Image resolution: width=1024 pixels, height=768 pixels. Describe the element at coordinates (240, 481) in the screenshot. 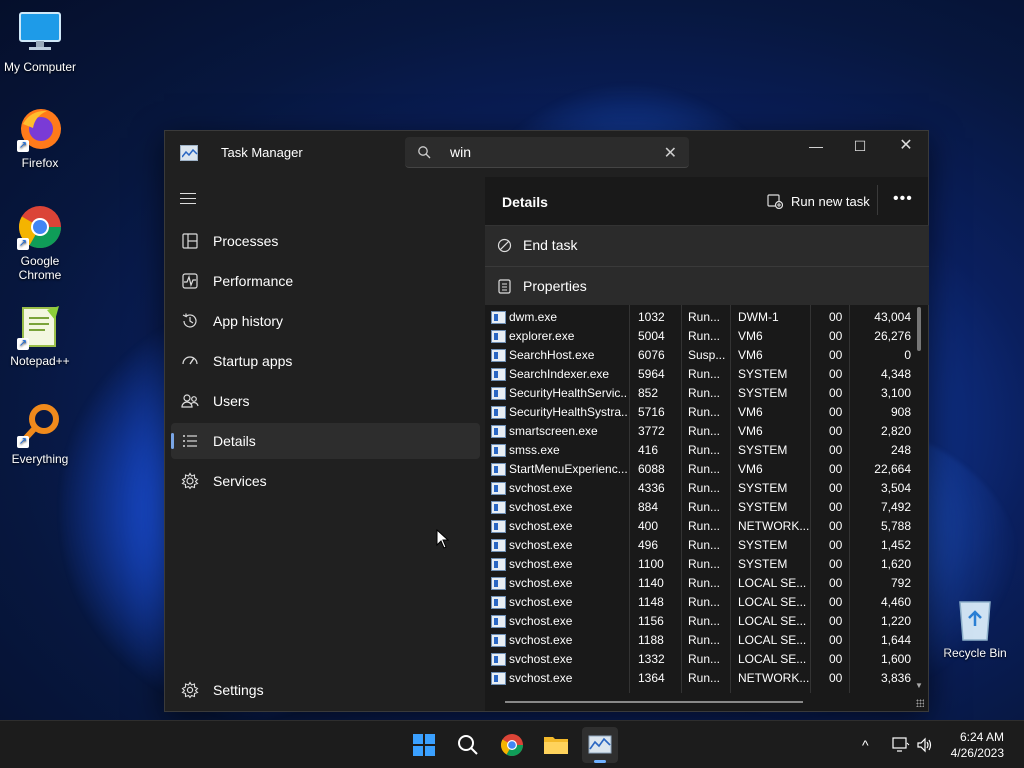

I see `sidebar-item-label: Services` at that location.